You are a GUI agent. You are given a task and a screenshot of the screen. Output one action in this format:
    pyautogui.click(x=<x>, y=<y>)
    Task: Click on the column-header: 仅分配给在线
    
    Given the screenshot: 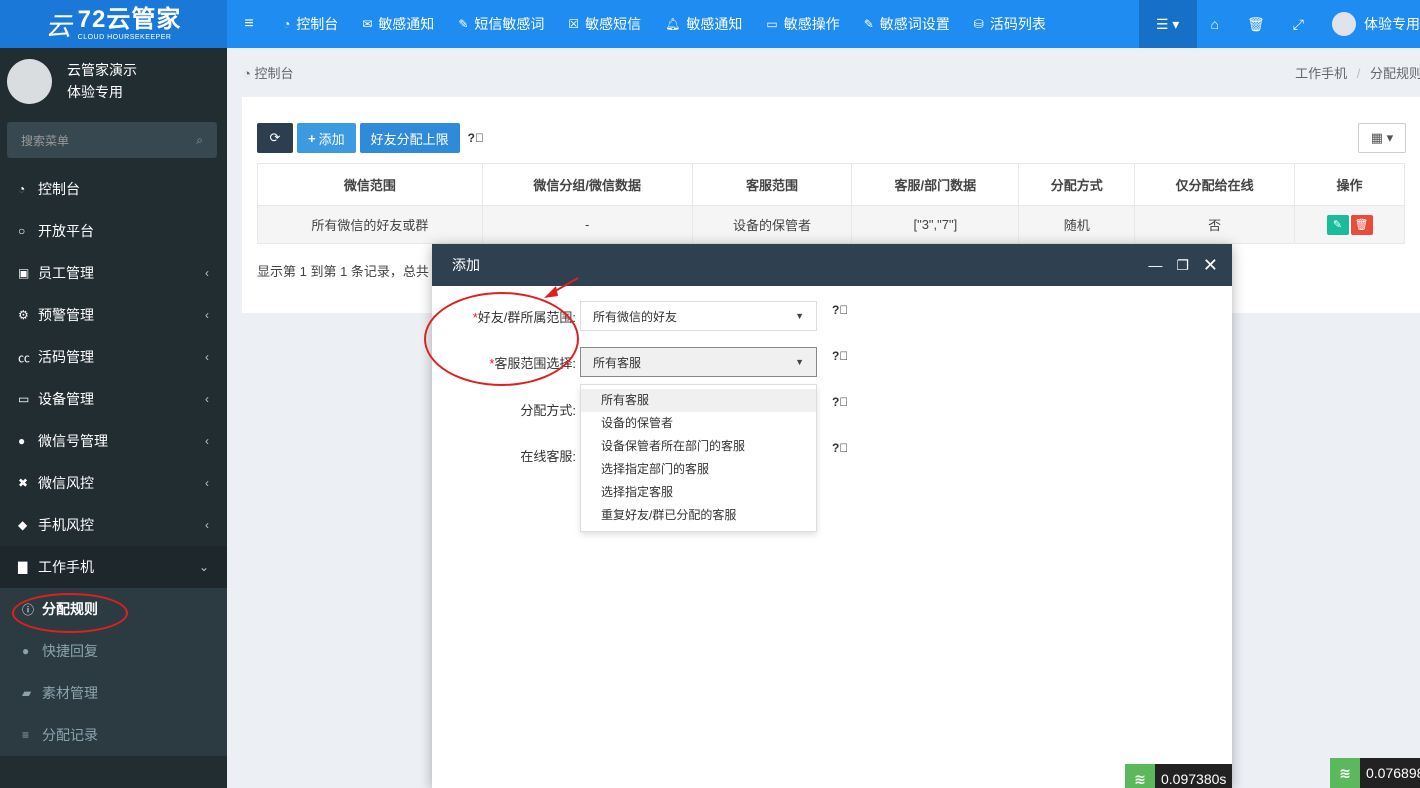 What is the action you would take?
    pyautogui.click(x=1215, y=184)
    